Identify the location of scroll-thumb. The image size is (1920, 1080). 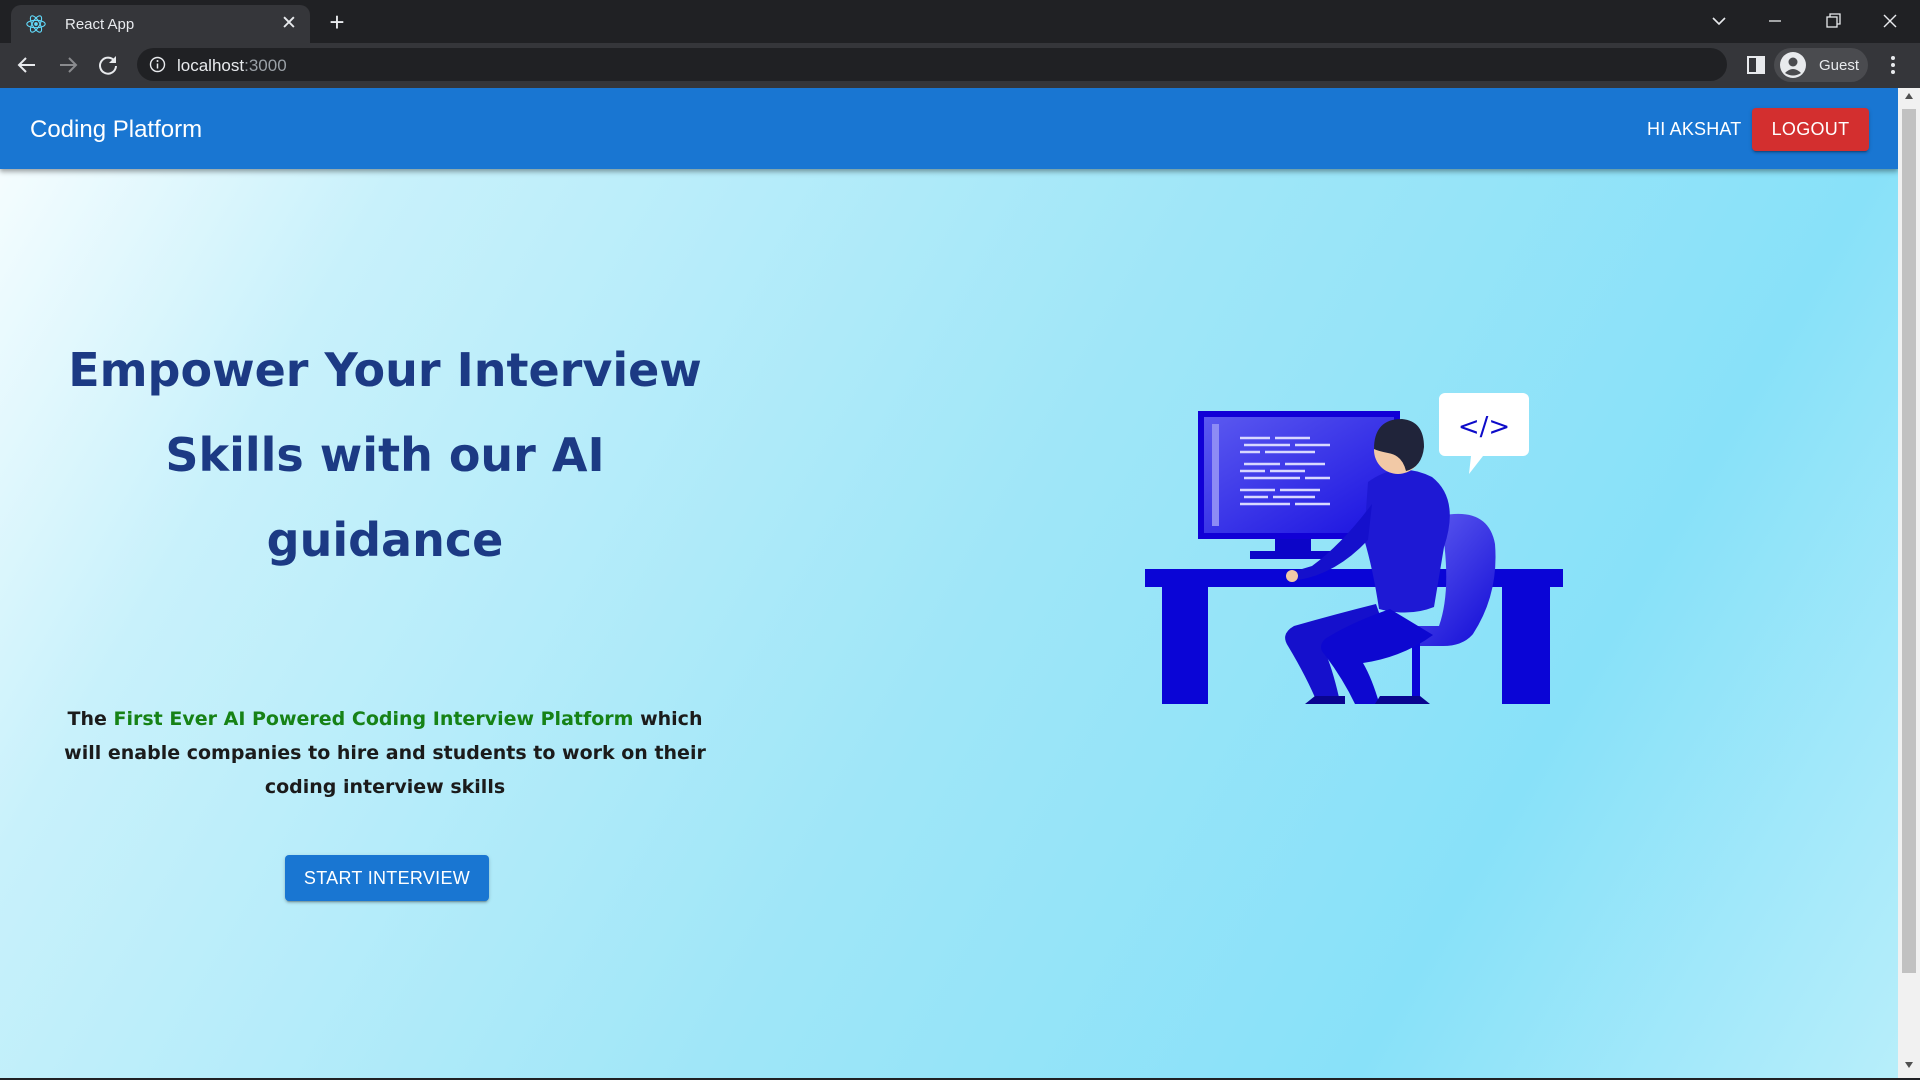
(1909, 541).